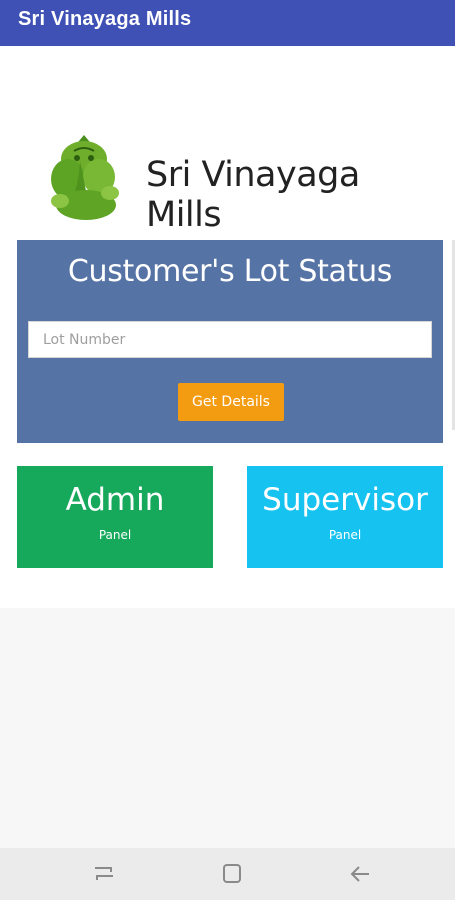 This screenshot has height=900, width=455. Describe the element at coordinates (231, 402) in the screenshot. I see `get-details-button: Get Details` at that location.